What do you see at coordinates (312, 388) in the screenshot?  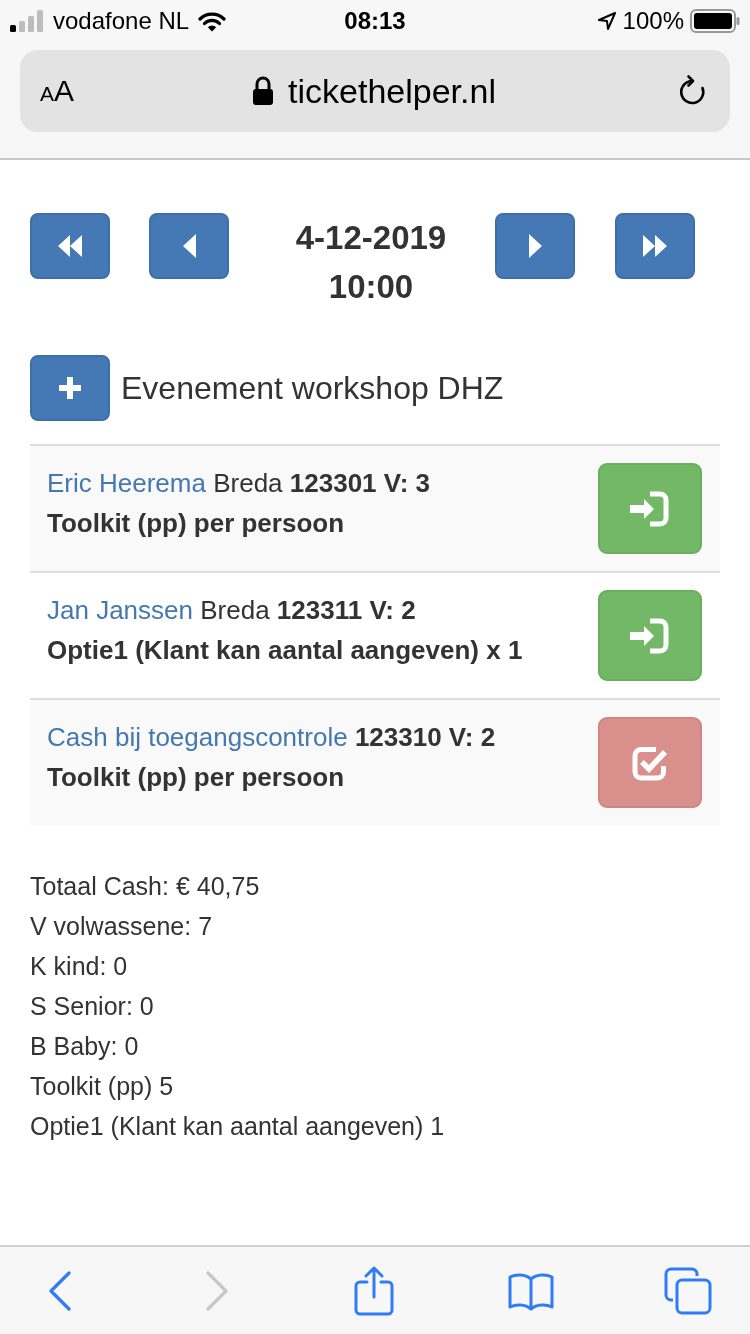 I see `event-title: Evenement workshop DHZ` at bounding box center [312, 388].